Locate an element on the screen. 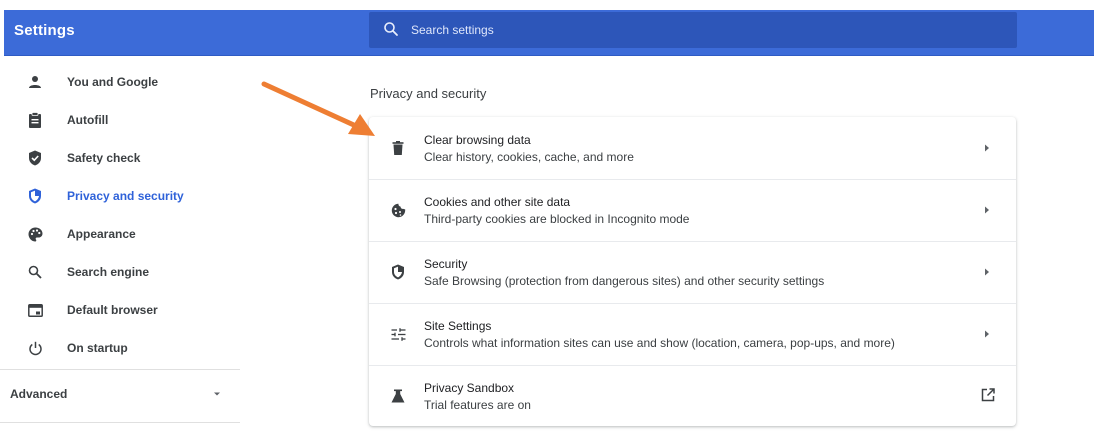 This screenshot has height=448, width=1096. sidebar-advanced-toggle: Advanced is located at coordinates (120, 394).